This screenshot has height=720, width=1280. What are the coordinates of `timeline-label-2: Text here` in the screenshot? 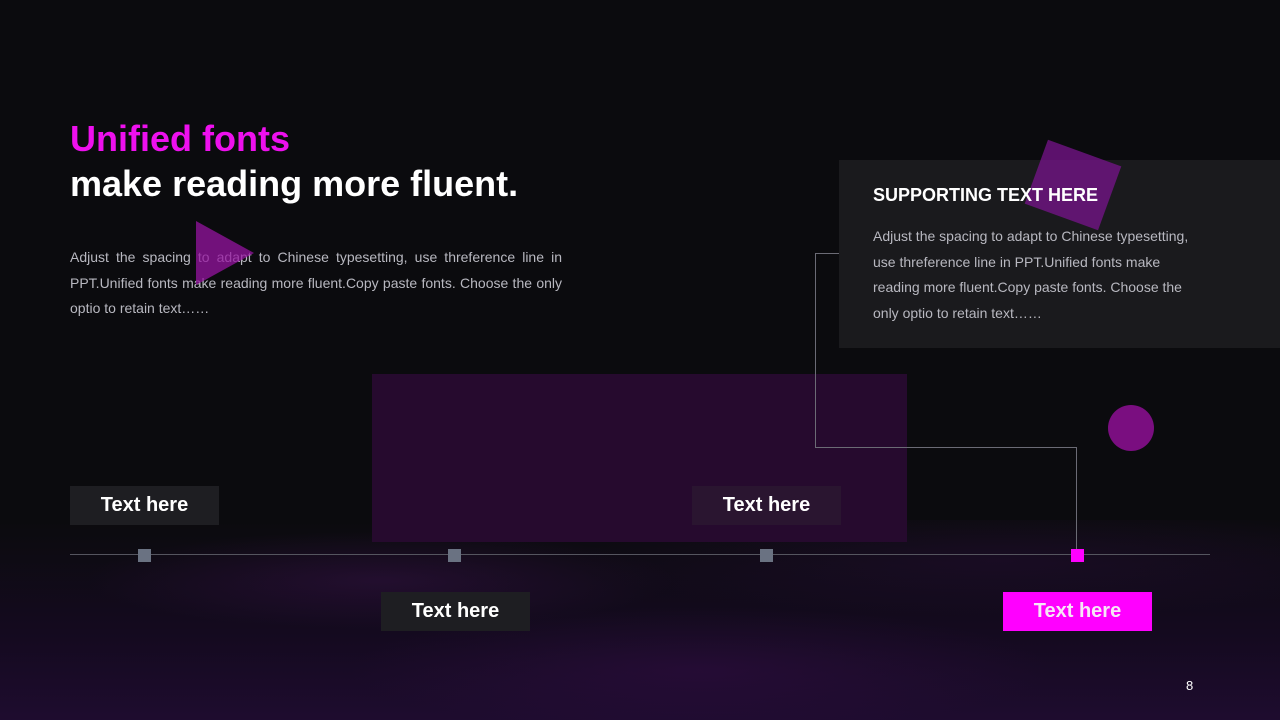 It's located at (455, 611).